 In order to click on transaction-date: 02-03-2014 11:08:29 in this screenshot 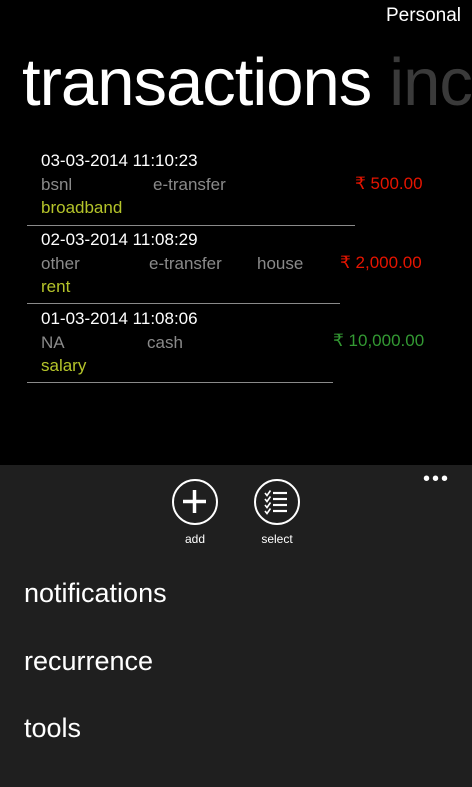, I will do `click(119, 239)`.